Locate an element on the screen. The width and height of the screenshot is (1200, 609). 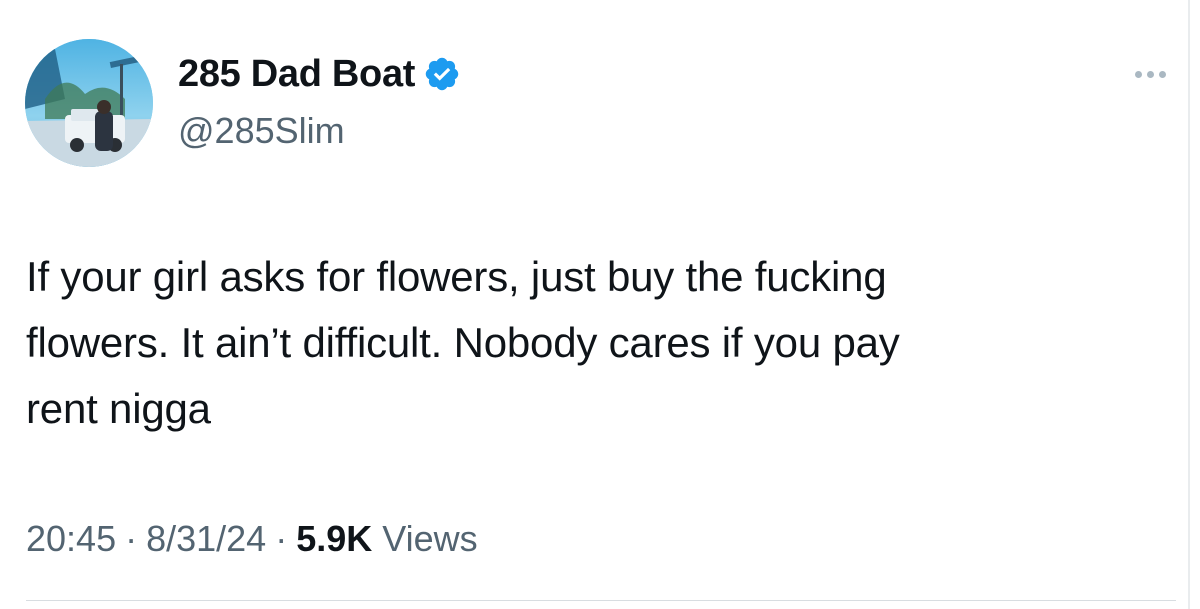
profile-photo-icon is located at coordinates (89, 103).